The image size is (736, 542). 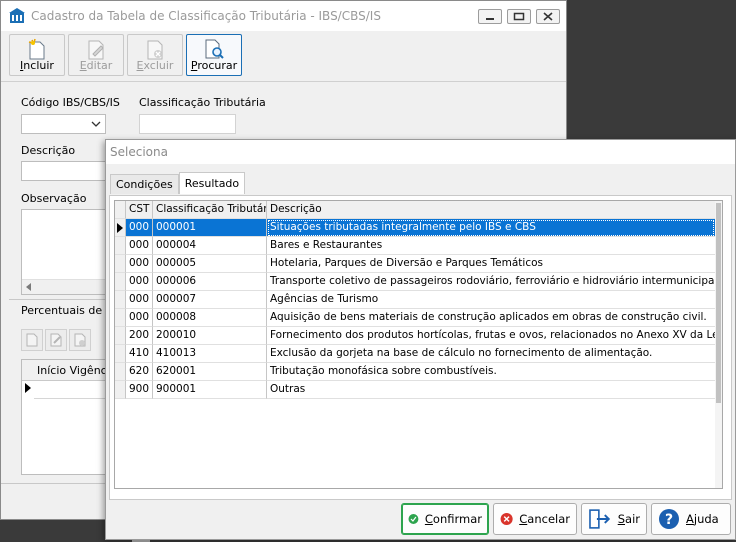 I want to click on tab-resultado: Resultado, so click(x=212, y=183).